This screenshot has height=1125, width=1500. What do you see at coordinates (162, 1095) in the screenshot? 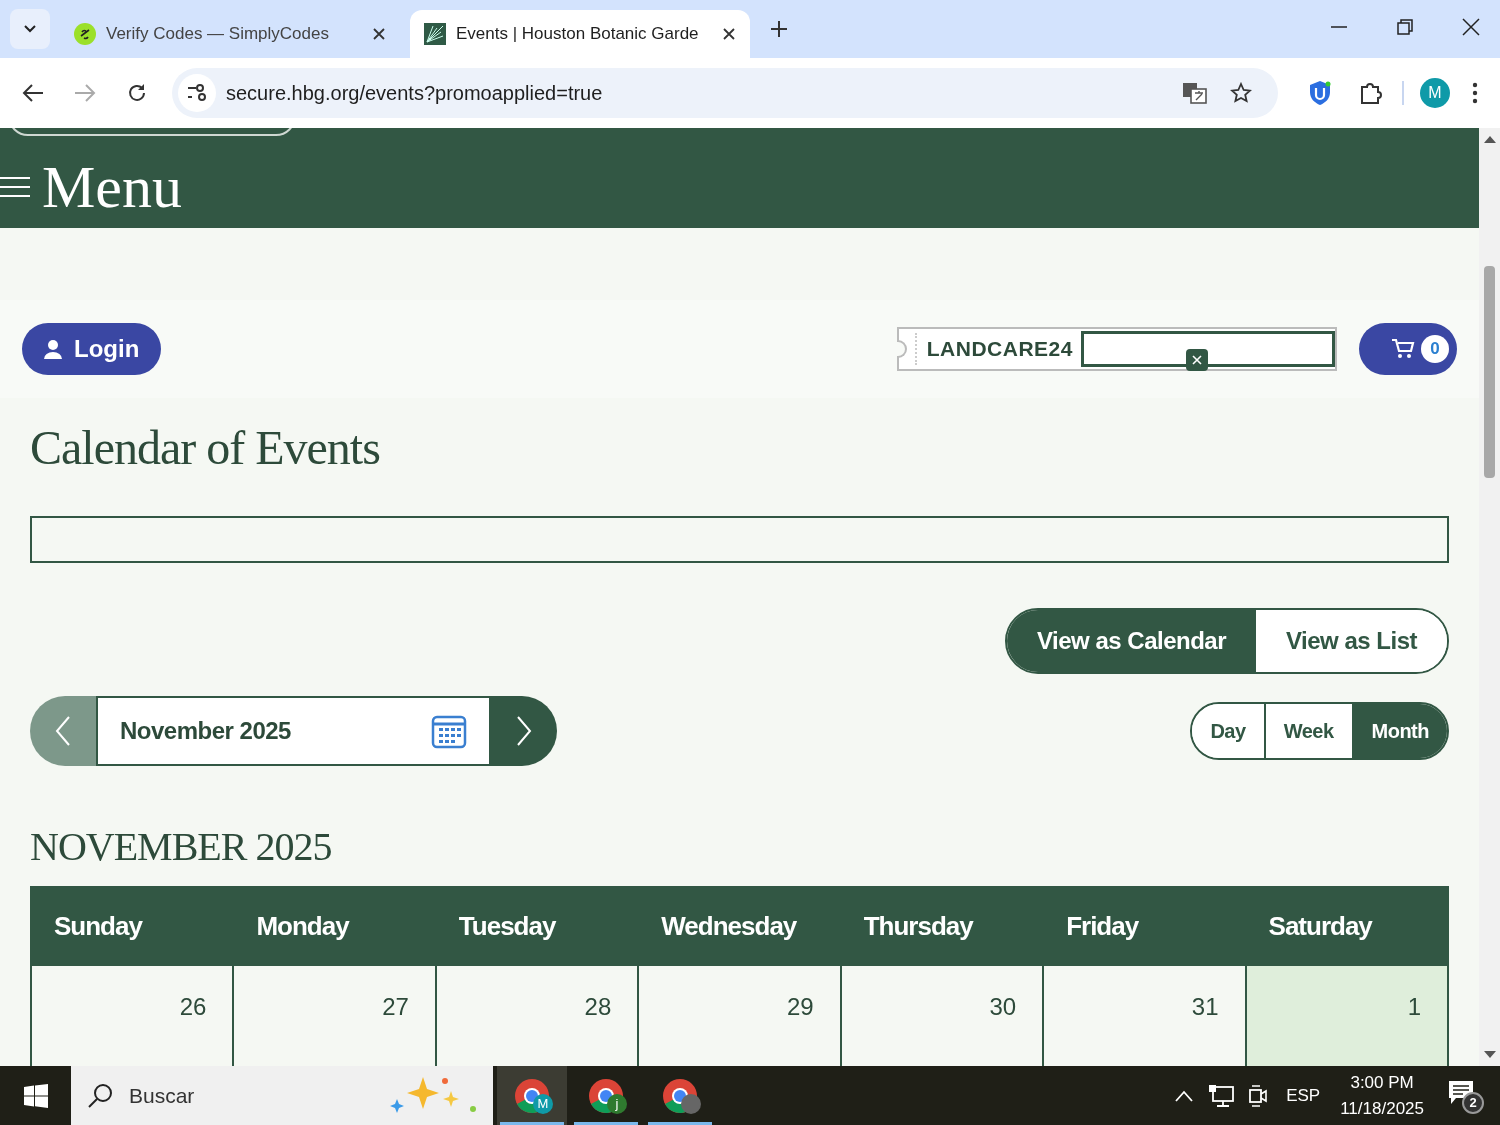
I see `search-placeholder: Buscar` at bounding box center [162, 1095].